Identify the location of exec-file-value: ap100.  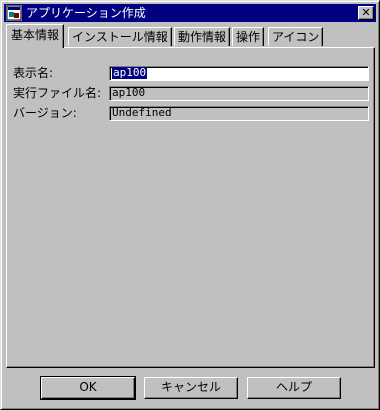
(129, 92).